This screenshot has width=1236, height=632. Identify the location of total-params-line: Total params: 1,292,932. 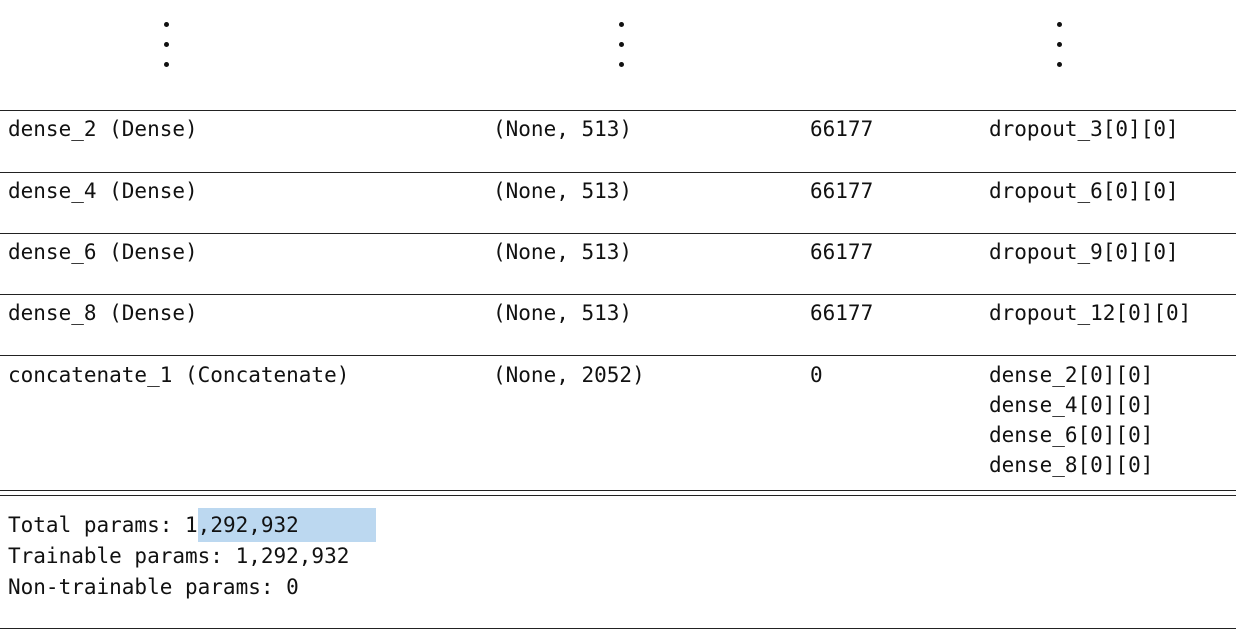
(153, 525).